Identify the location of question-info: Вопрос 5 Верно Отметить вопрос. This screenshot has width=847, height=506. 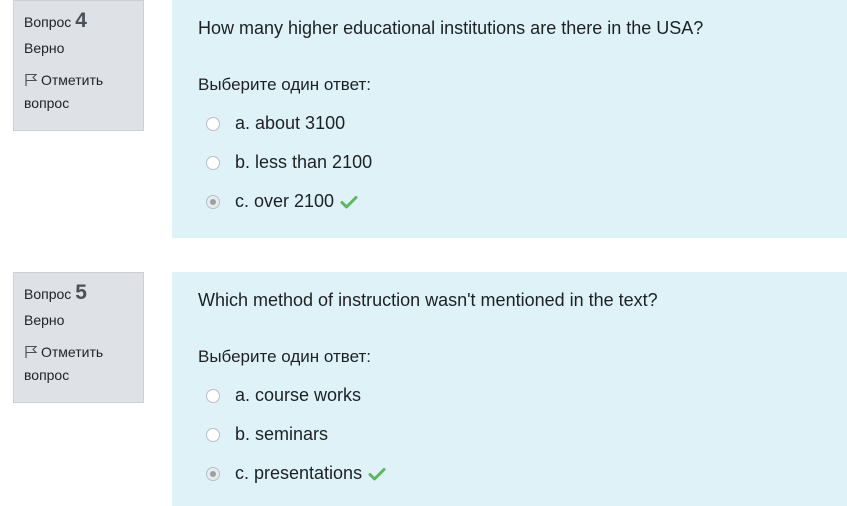
(78, 337).